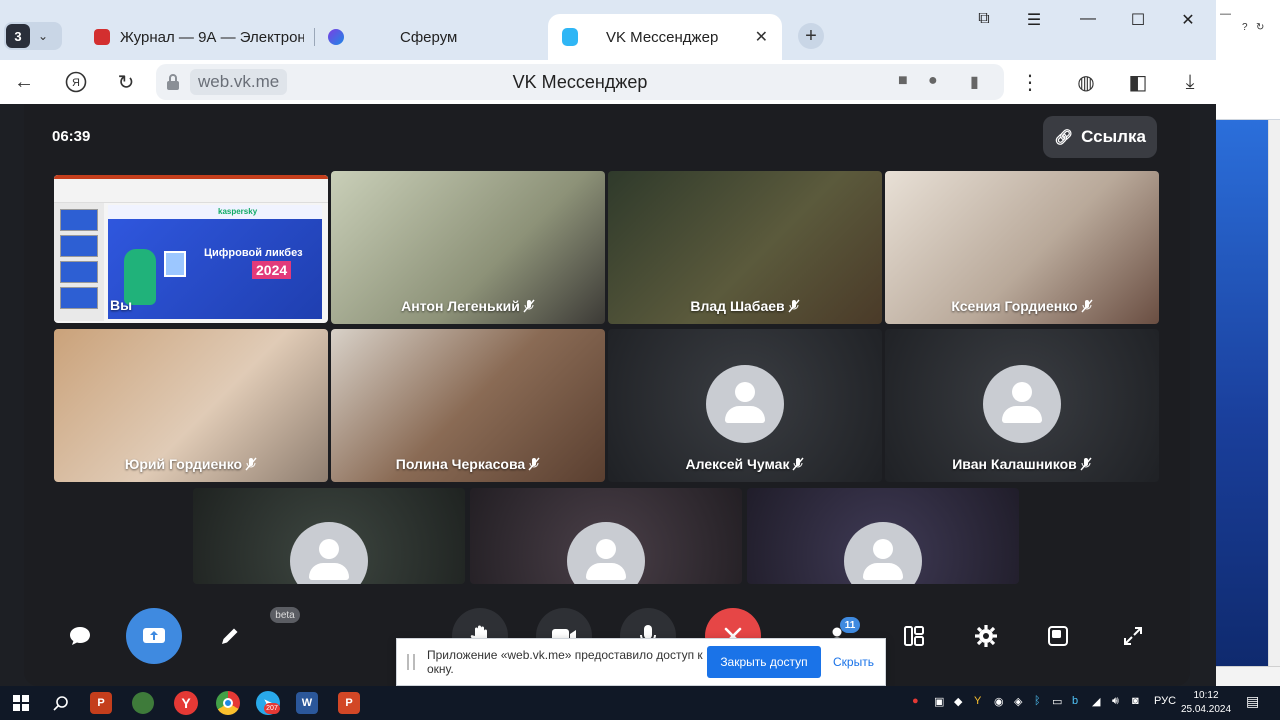 The height and width of the screenshot is (720, 1280). What do you see at coordinates (126, 82) in the screenshot?
I see `reload-icon: ↻` at bounding box center [126, 82].